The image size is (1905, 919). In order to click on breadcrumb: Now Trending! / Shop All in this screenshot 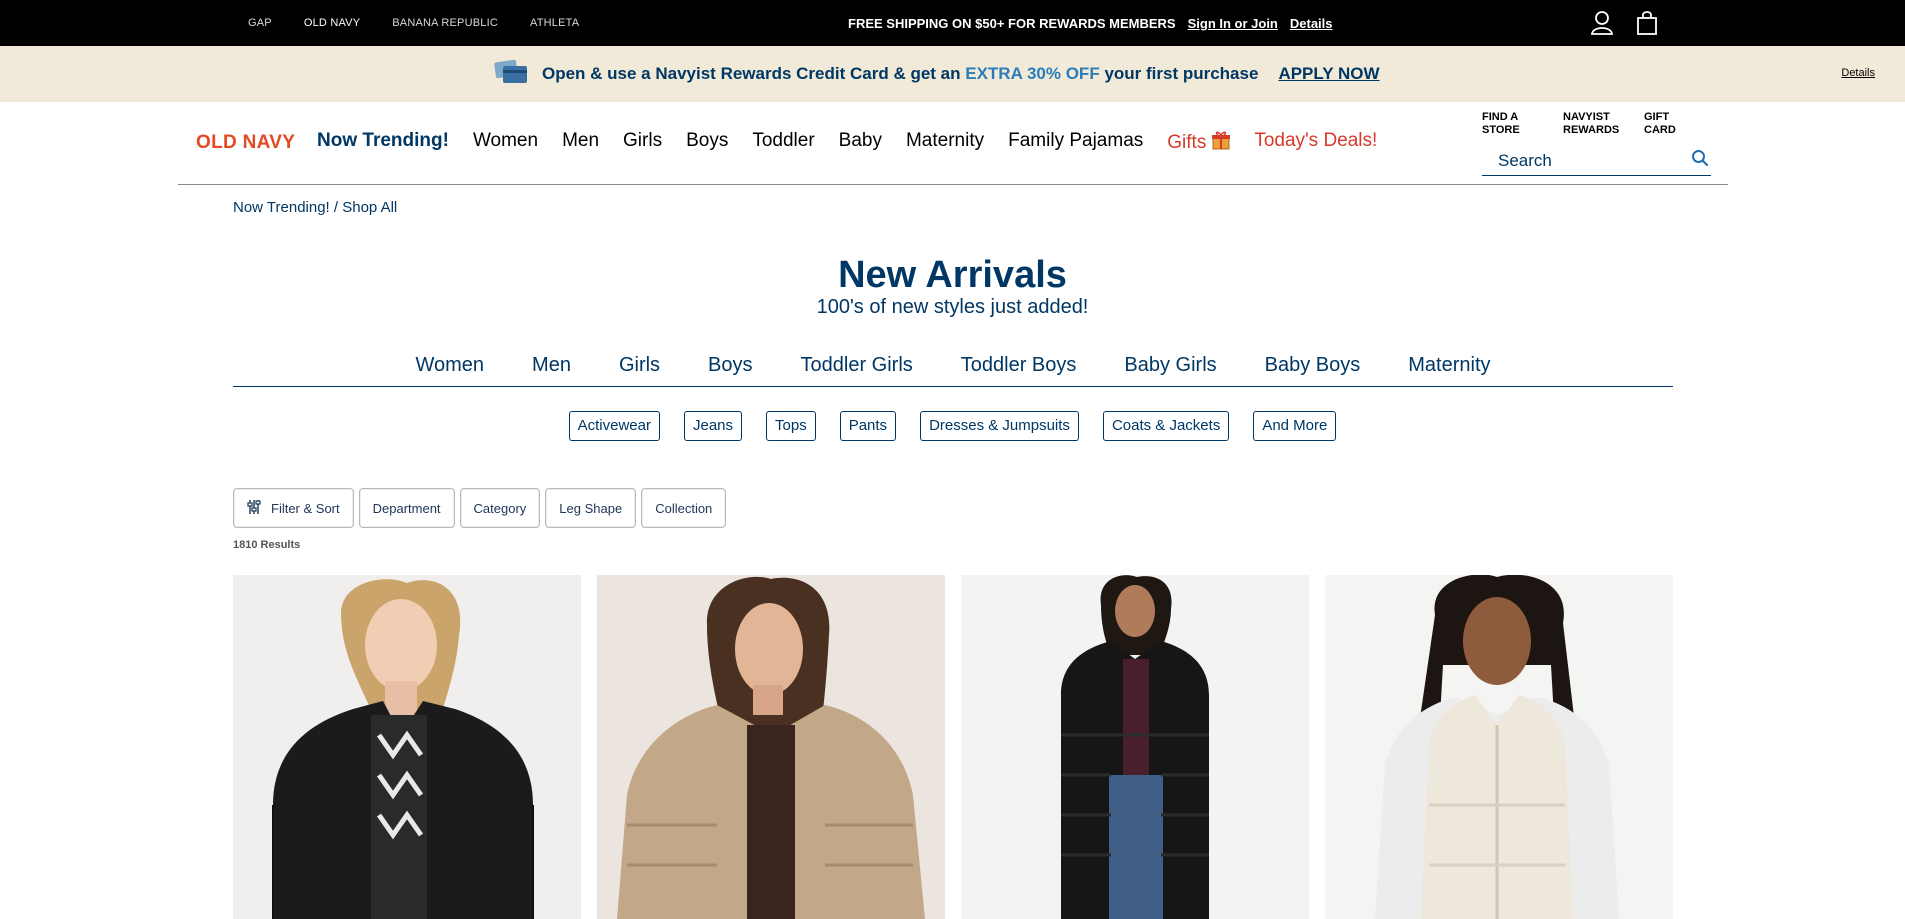, I will do `click(315, 207)`.